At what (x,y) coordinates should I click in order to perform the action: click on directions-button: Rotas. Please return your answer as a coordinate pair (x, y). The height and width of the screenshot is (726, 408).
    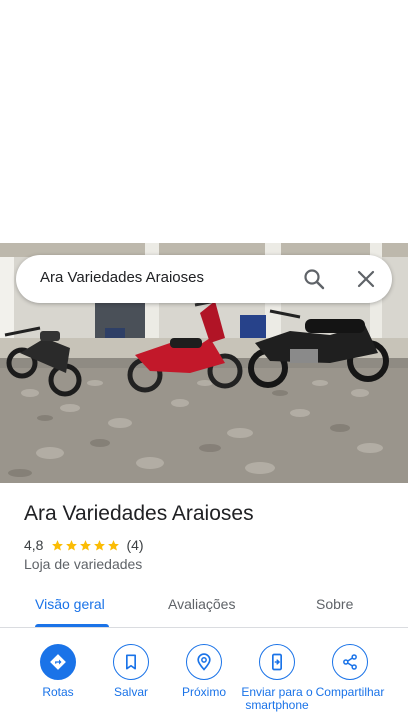
    Looking at the image, I should click on (58, 671).